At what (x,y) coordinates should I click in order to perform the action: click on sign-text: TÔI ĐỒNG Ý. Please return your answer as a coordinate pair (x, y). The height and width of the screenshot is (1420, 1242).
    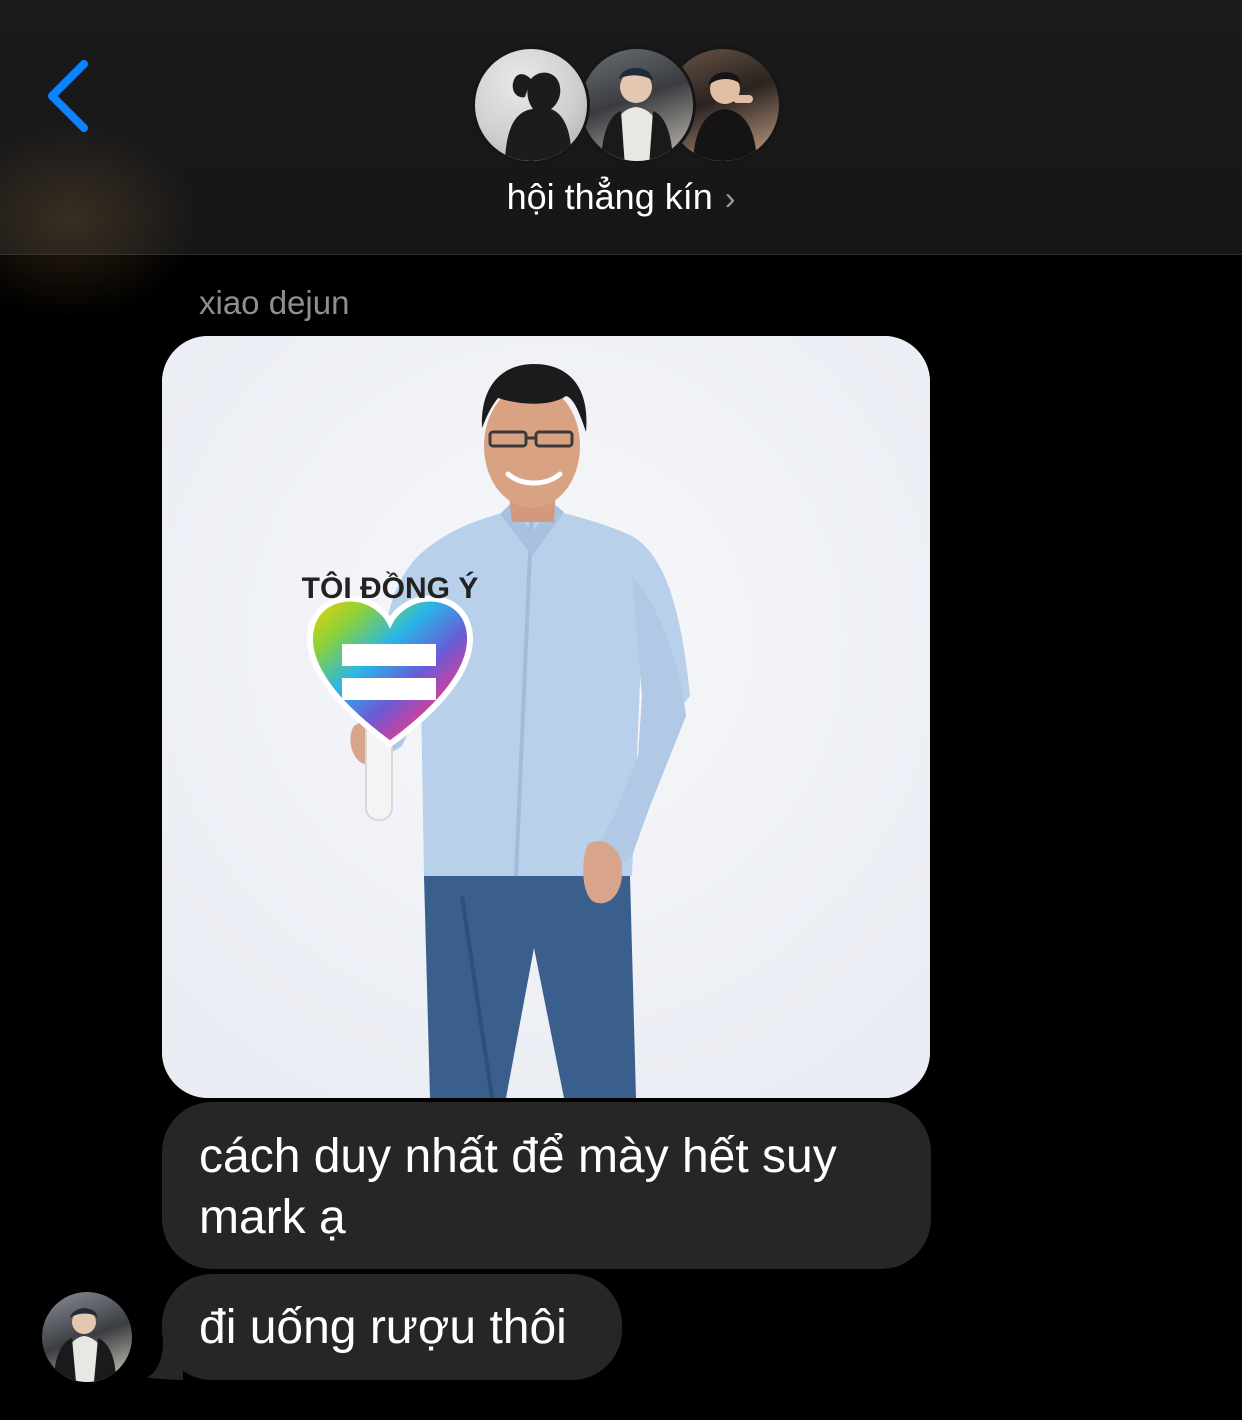
    Looking at the image, I should click on (390, 588).